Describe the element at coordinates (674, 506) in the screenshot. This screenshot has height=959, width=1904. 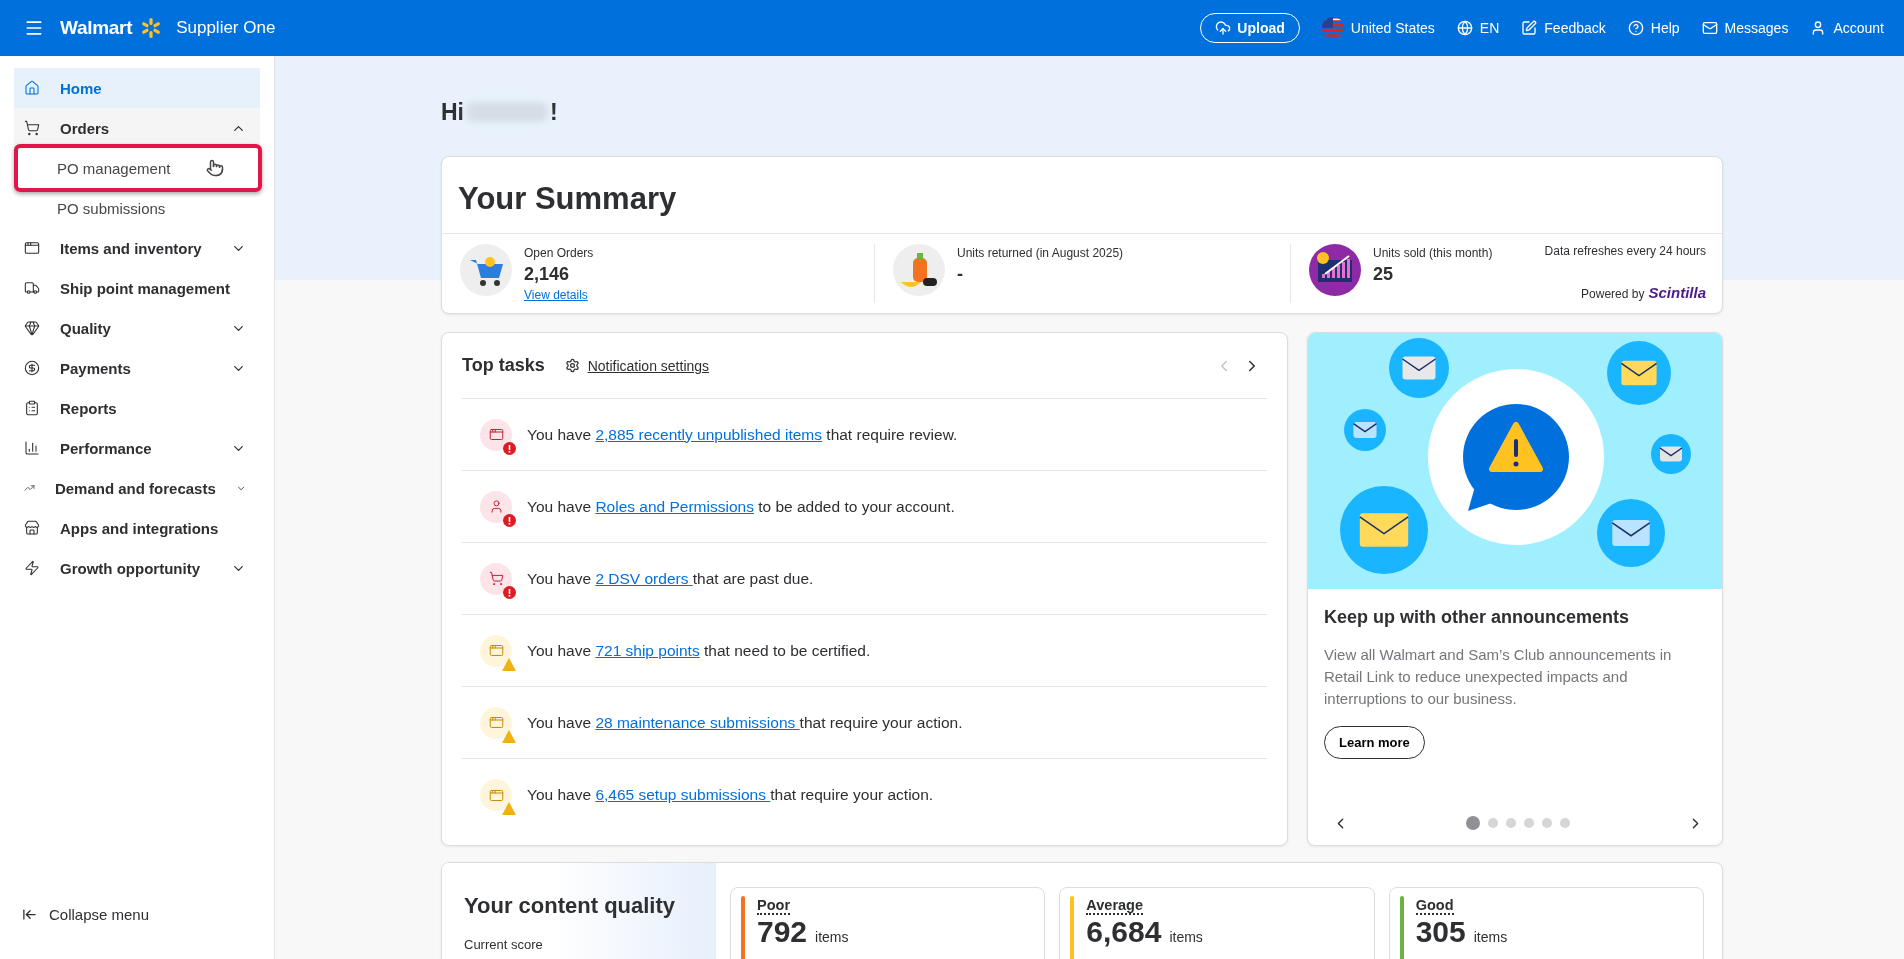
I see `task-link: Roles and Permissions` at that location.